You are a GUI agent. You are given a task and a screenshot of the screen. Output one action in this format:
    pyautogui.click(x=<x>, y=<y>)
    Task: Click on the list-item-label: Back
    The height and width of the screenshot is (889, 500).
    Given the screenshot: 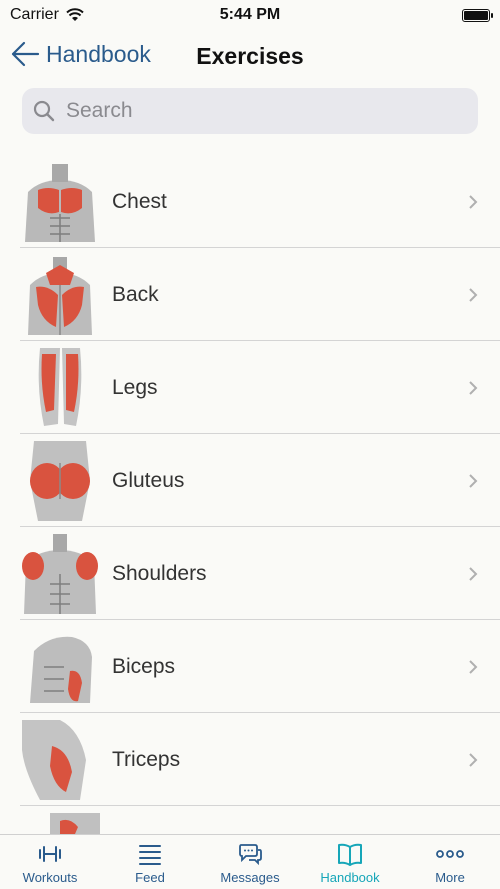 What is the action you would take?
    pyautogui.click(x=135, y=294)
    